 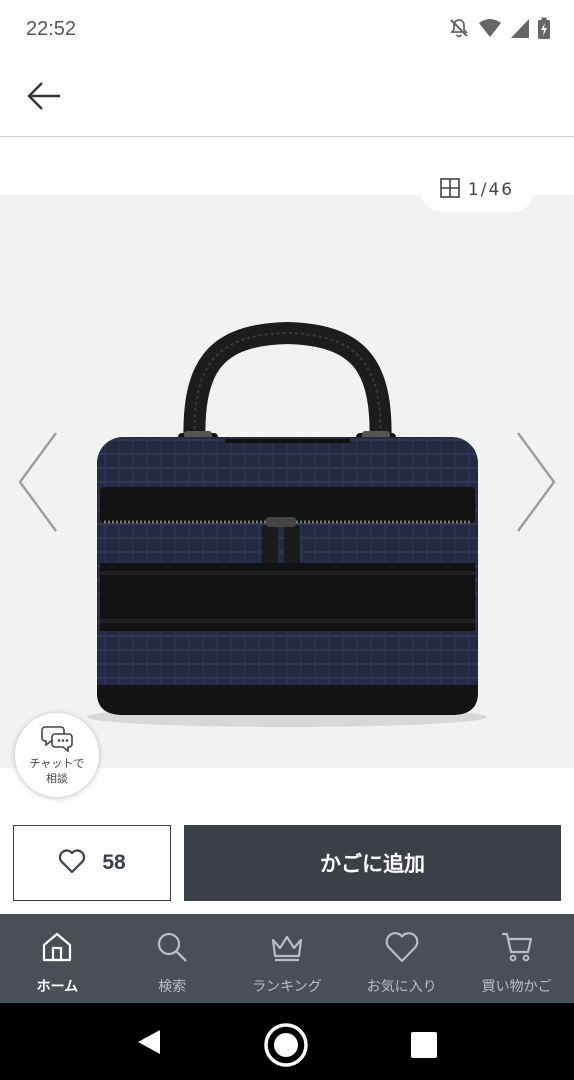 What do you see at coordinates (287, 987) in the screenshot?
I see `nav-label-ranking: ランキング` at bounding box center [287, 987].